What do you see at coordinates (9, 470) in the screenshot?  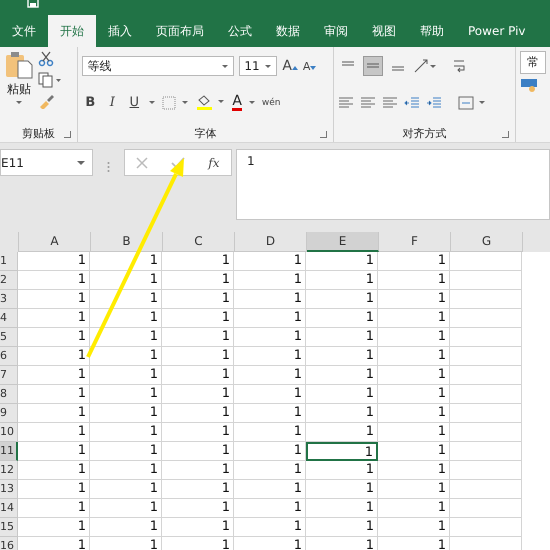 I see `row-header: 12` at bounding box center [9, 470].